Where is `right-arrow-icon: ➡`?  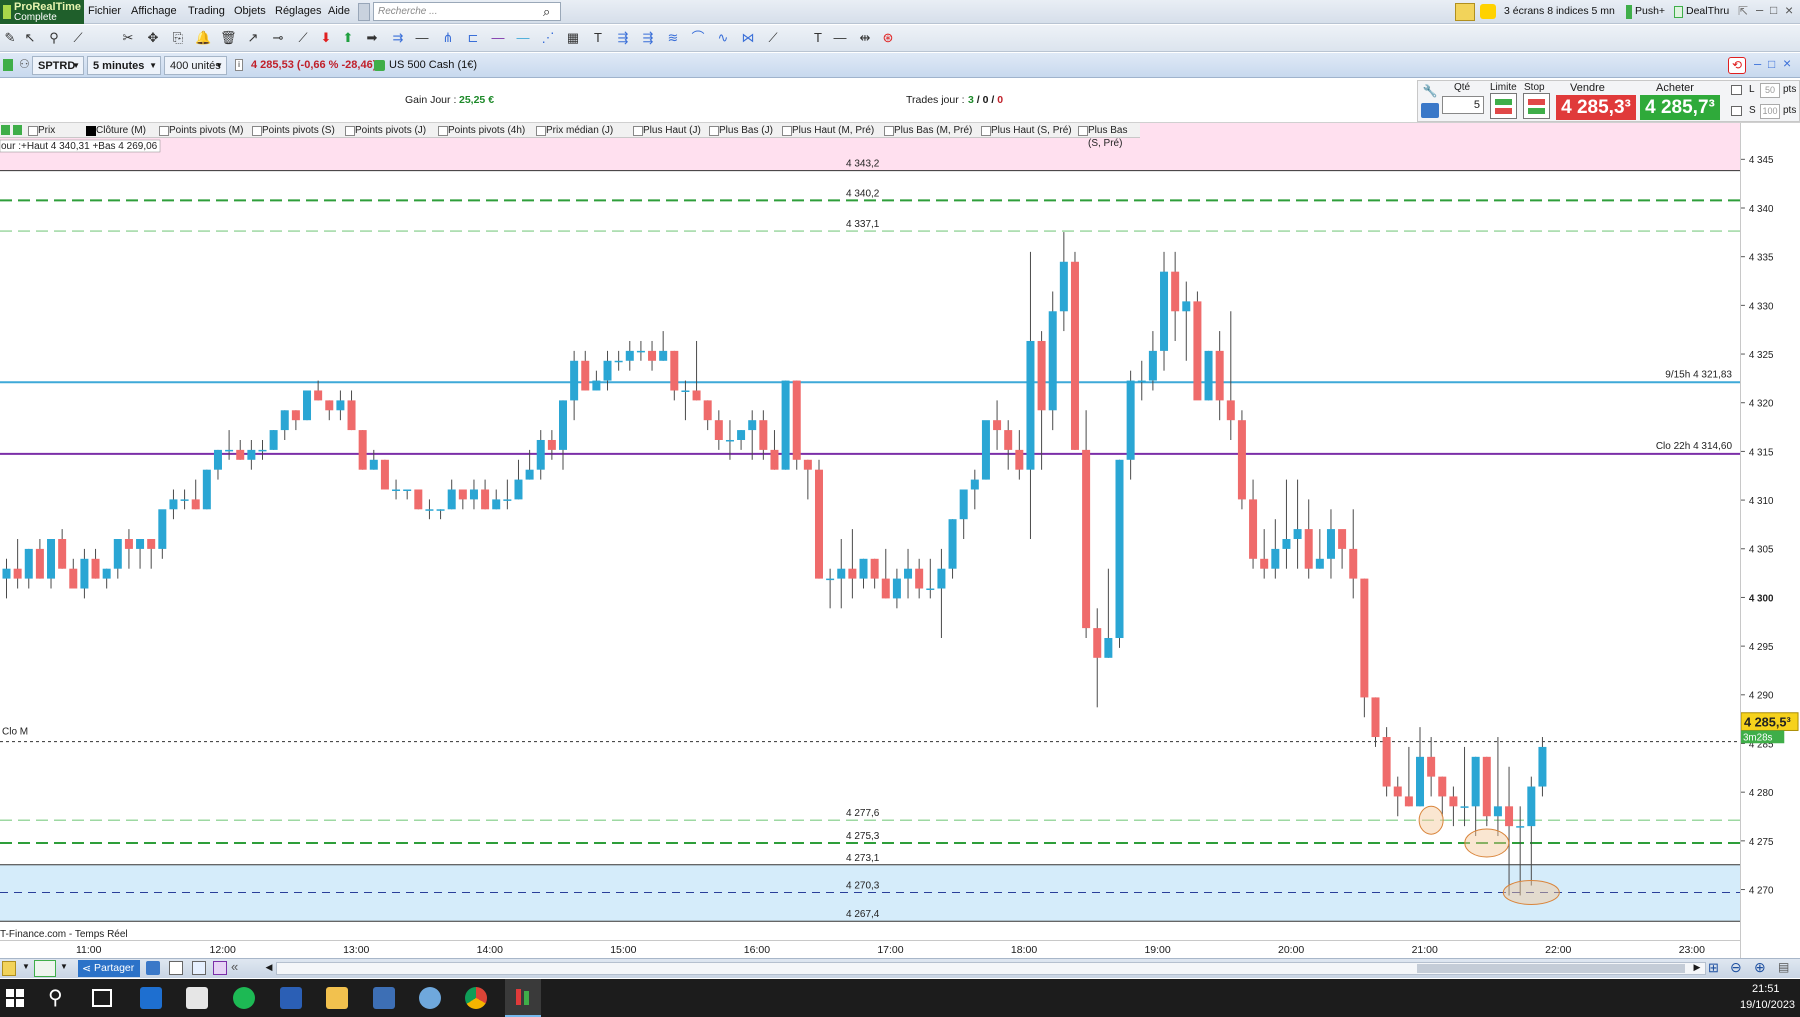 right-arrow-icon: ➡ is located at coordinates (372, 38).